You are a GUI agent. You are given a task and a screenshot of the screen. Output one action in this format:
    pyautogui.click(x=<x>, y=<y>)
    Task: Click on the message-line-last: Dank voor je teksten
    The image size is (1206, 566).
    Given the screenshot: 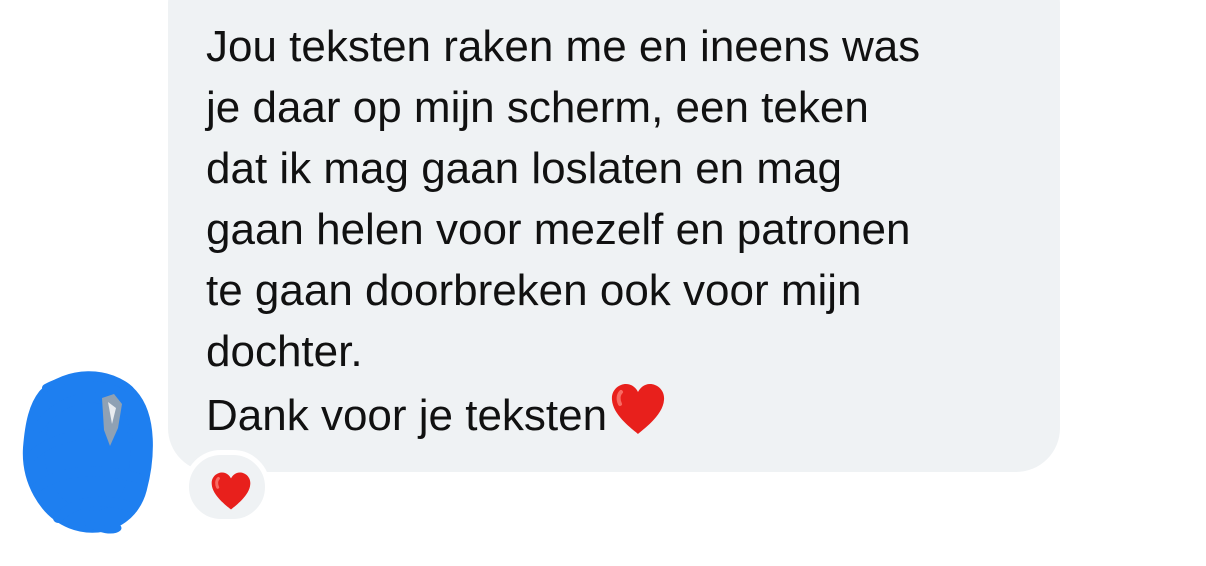 What is the action you would take?
    pyautogui.click(x=616, y=414)
    